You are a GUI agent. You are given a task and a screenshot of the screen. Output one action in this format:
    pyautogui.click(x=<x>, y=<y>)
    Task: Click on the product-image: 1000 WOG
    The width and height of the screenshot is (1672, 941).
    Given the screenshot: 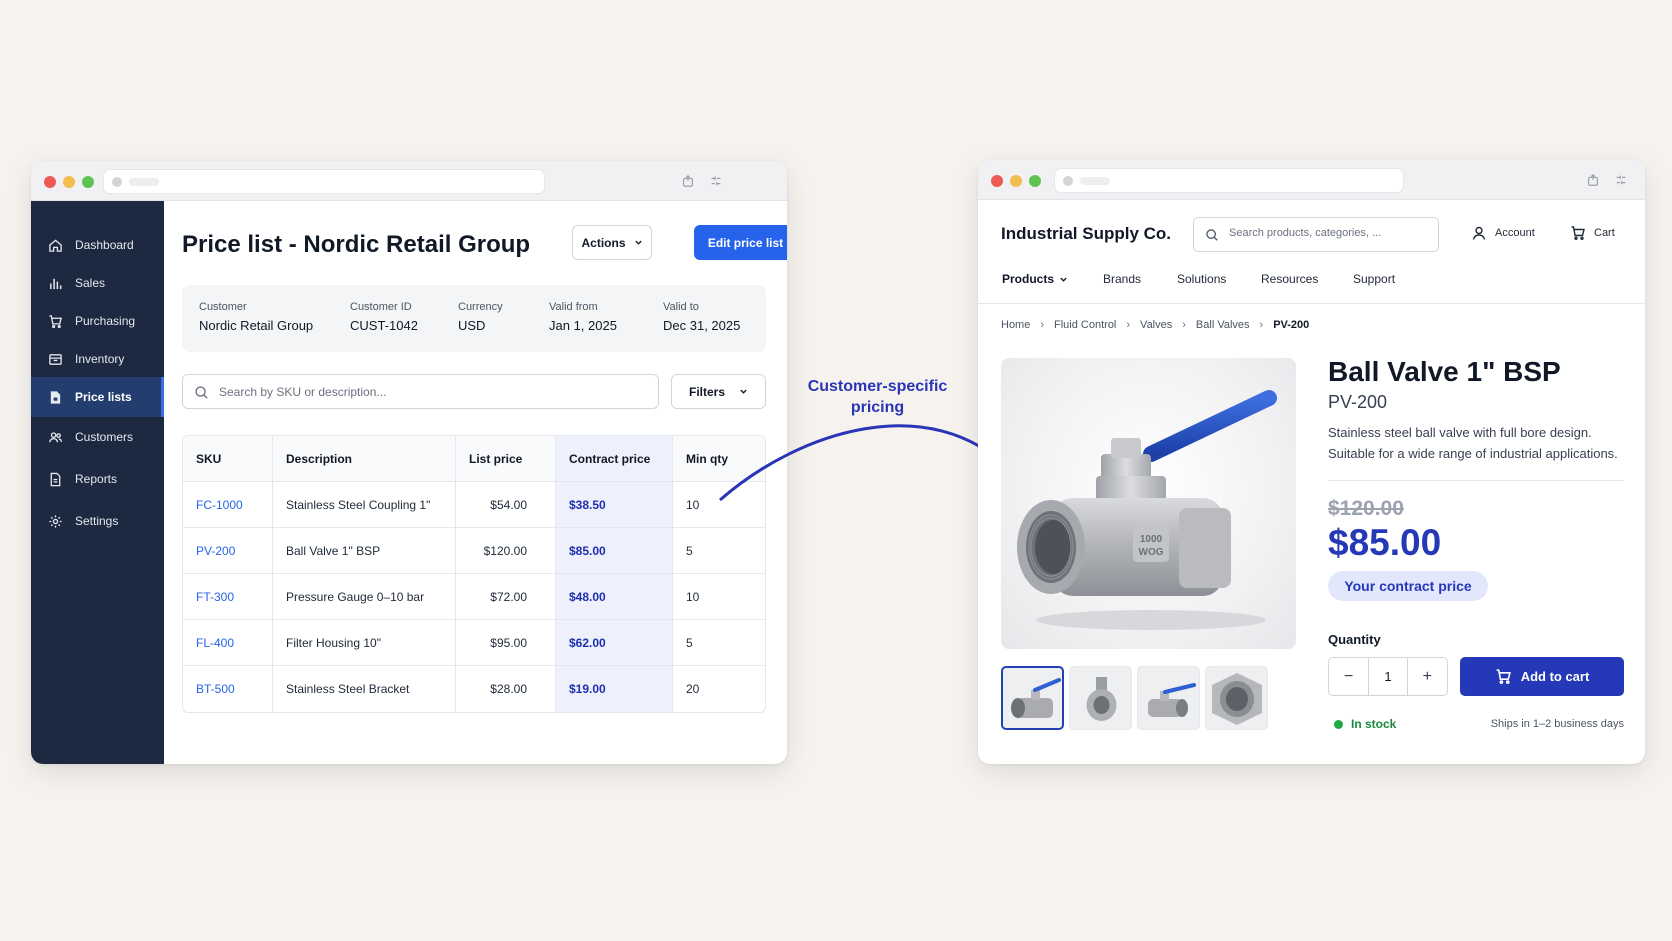 What is the action you would take?
    pyautogui.click(x=1148, y=503)
    